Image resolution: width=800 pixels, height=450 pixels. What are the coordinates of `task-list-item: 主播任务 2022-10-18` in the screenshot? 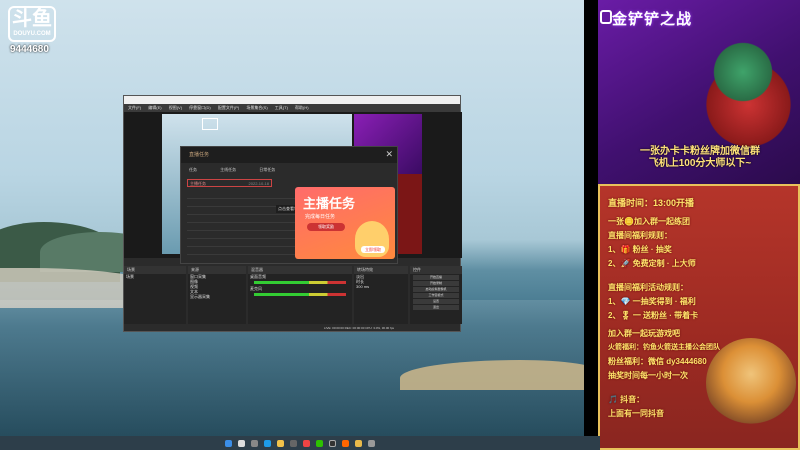 It's located at (229, 183).